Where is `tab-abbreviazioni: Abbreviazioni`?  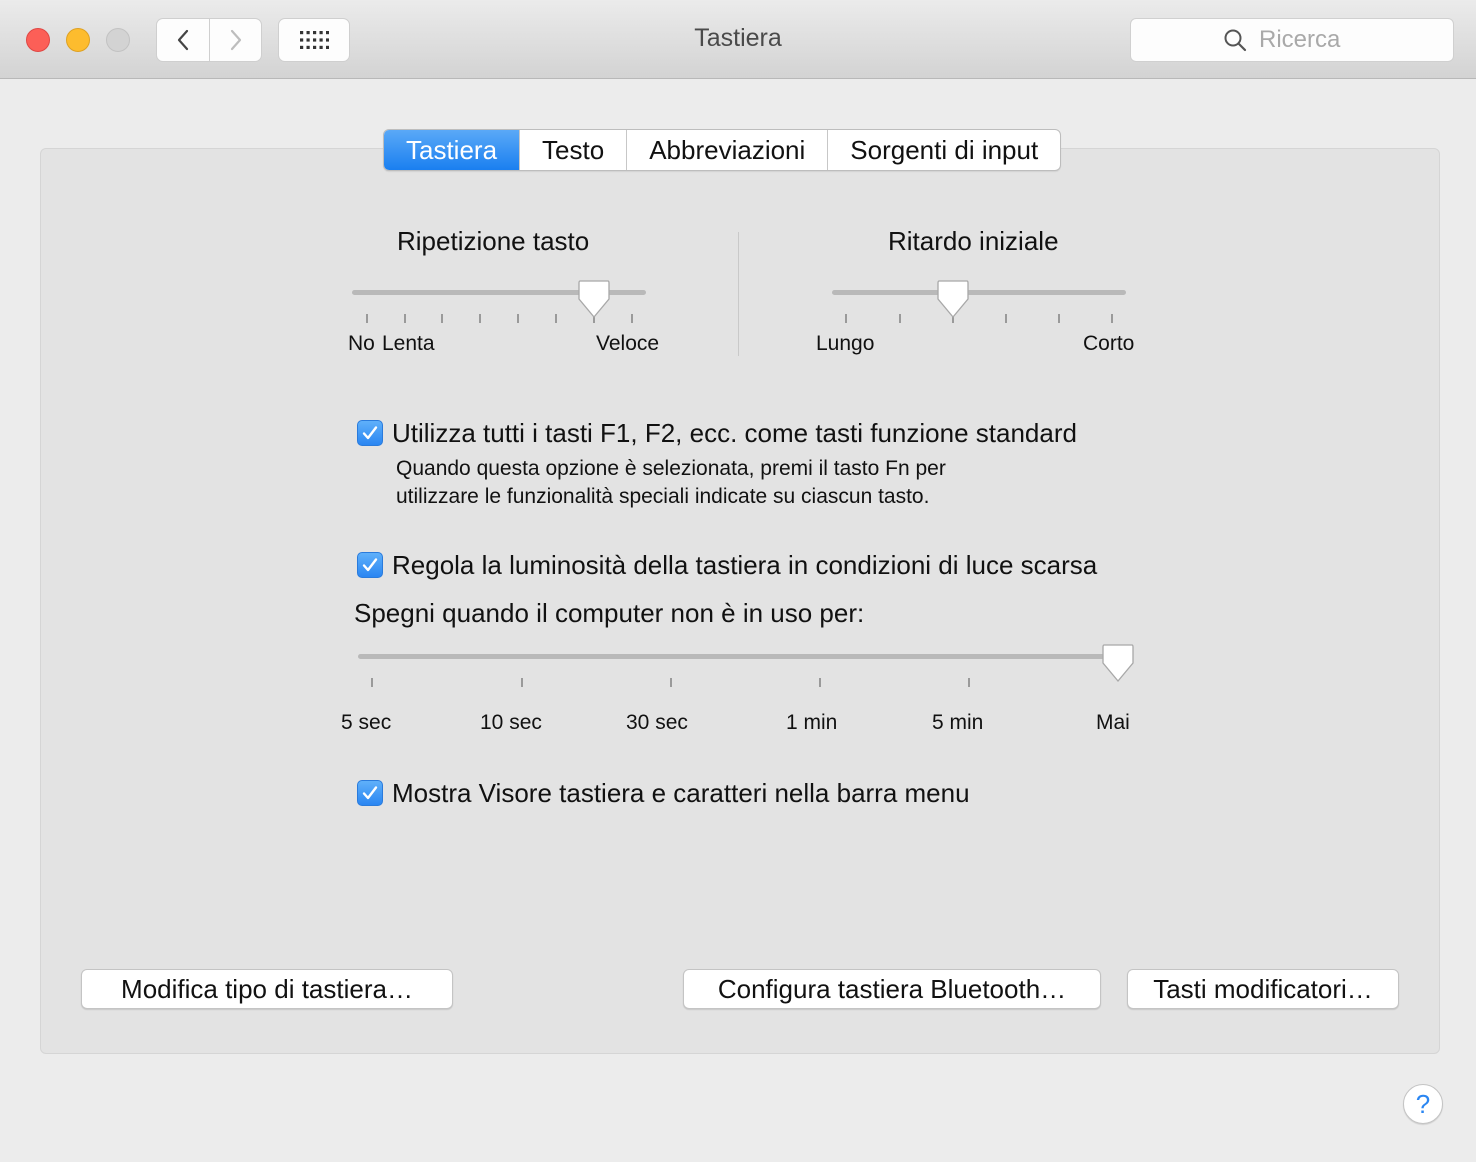 tab-abbreviazioni: Abbreviazioni is located at coordinates (728, 150).